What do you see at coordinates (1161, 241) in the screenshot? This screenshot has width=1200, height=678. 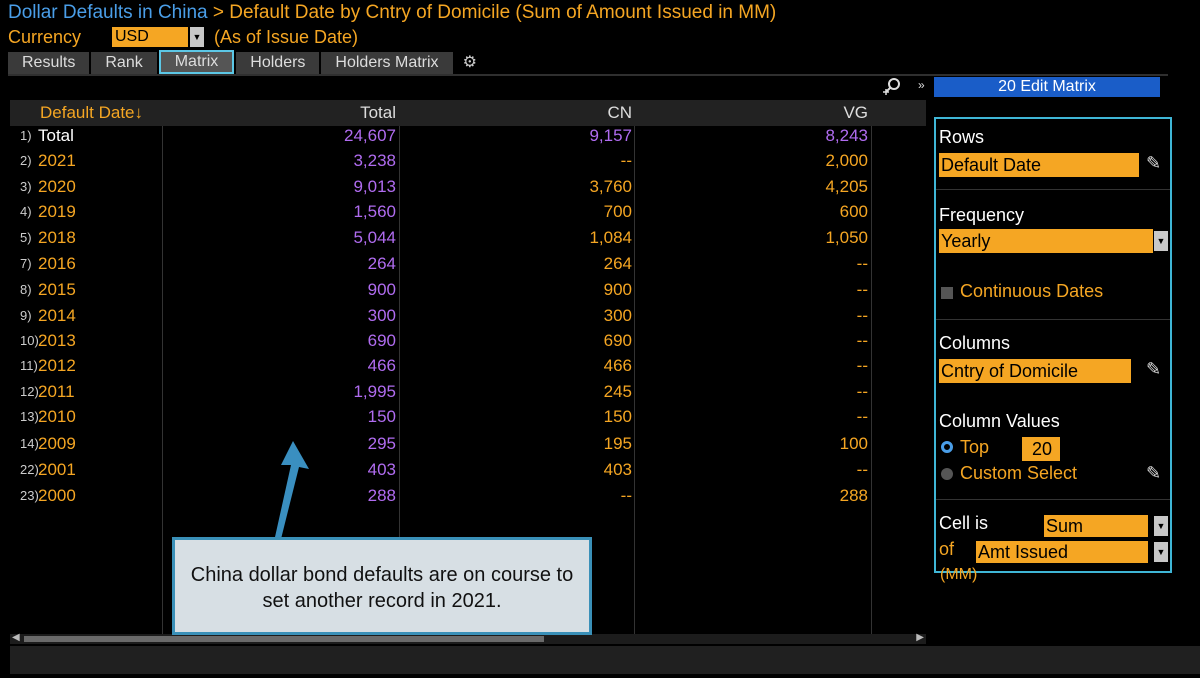 I see `frequency-dropdown-icon: ▼` at bounding box center [1161, 241].